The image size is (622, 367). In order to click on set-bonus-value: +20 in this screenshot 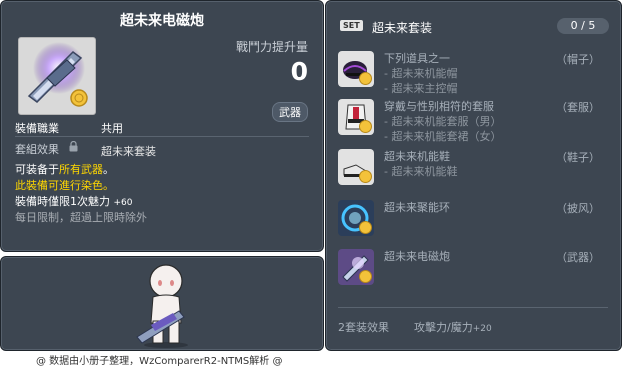, I will do `click(482, 329)`.